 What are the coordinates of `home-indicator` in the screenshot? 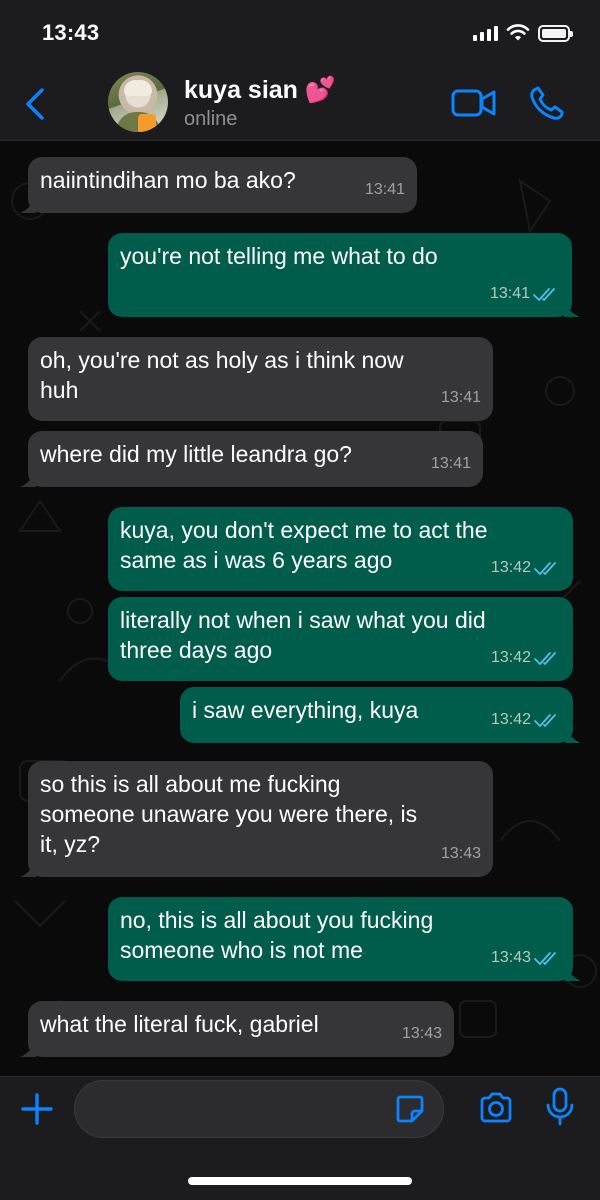 It's located at (300, 1181).